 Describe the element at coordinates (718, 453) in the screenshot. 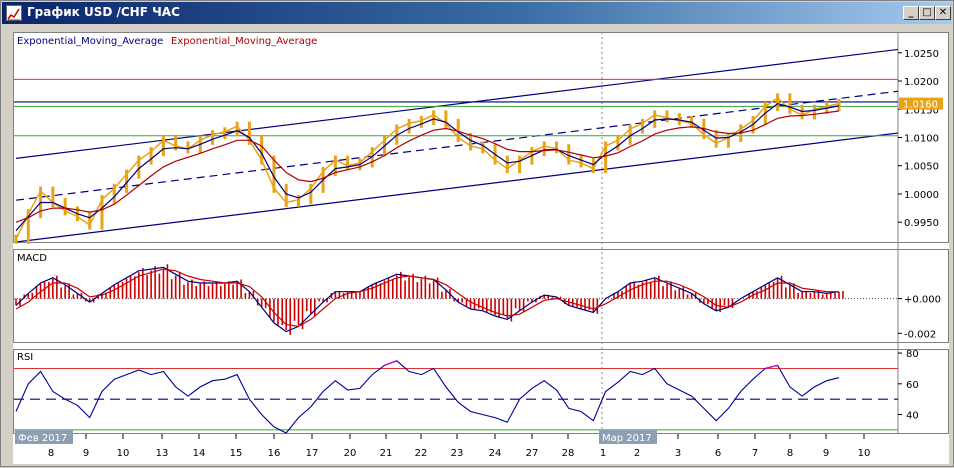

I see `time-tick-label: 6` at that location.